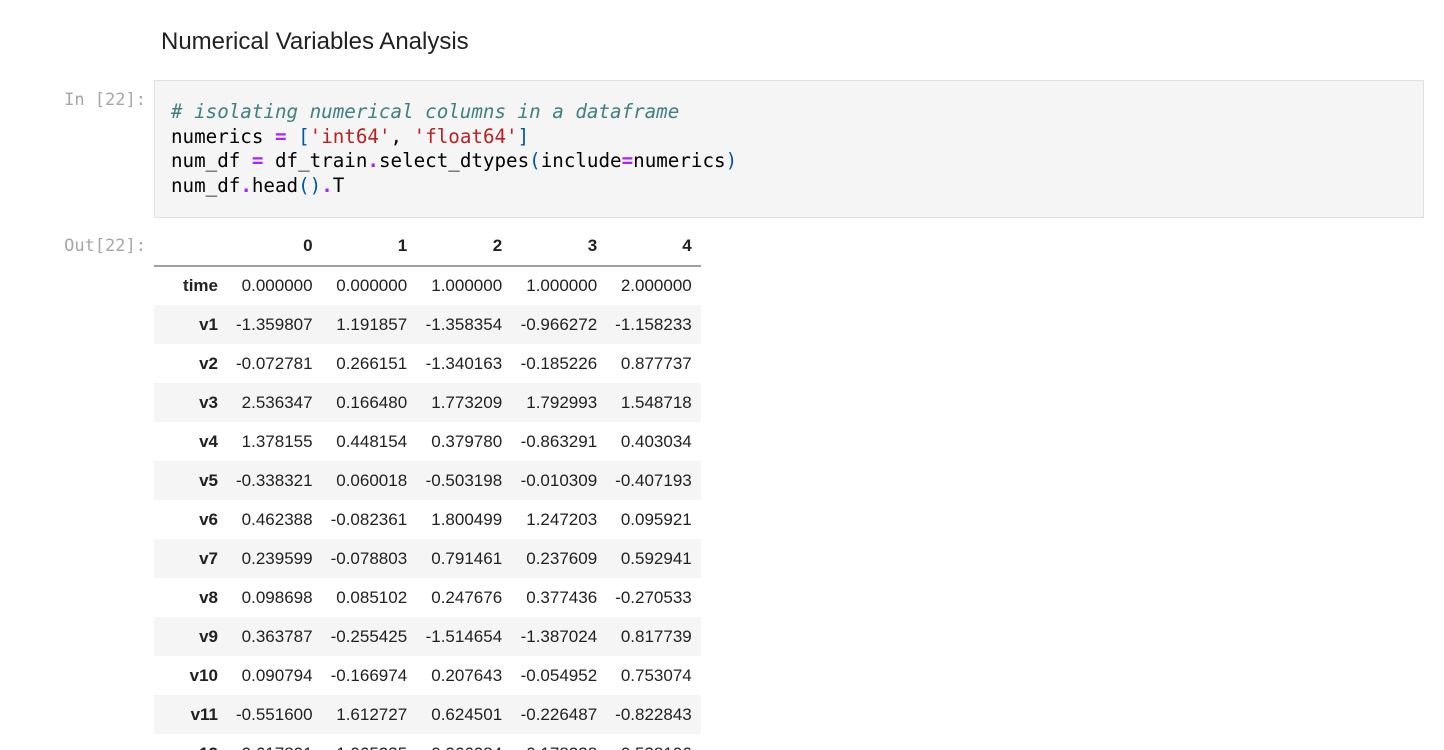 The height and width of the screenshot is (750, 1444). I want to click on table-cell: 0.817739, so click(656, 636).